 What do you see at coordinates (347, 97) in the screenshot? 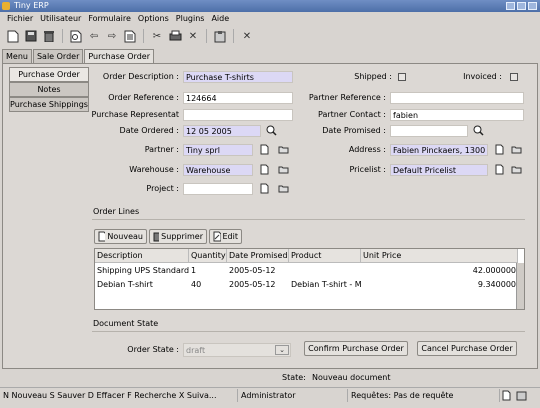
I see `partner-reference-label: Partner Reference :` at bounding box center [347, 97].